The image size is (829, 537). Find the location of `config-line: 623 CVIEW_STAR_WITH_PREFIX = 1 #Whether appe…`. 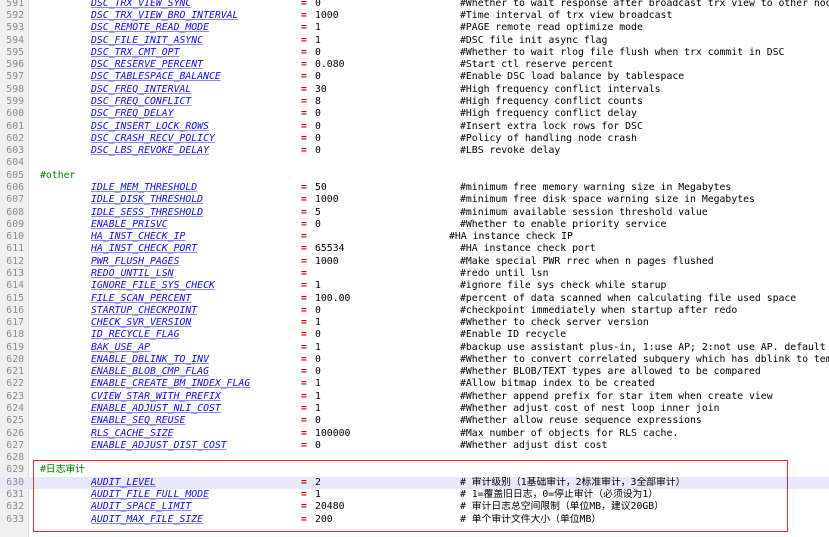

config-line: 623 CVIEW_STAR_WITH_PREFIX = 1 #Whether appe… is located at coordinates (414, 397).